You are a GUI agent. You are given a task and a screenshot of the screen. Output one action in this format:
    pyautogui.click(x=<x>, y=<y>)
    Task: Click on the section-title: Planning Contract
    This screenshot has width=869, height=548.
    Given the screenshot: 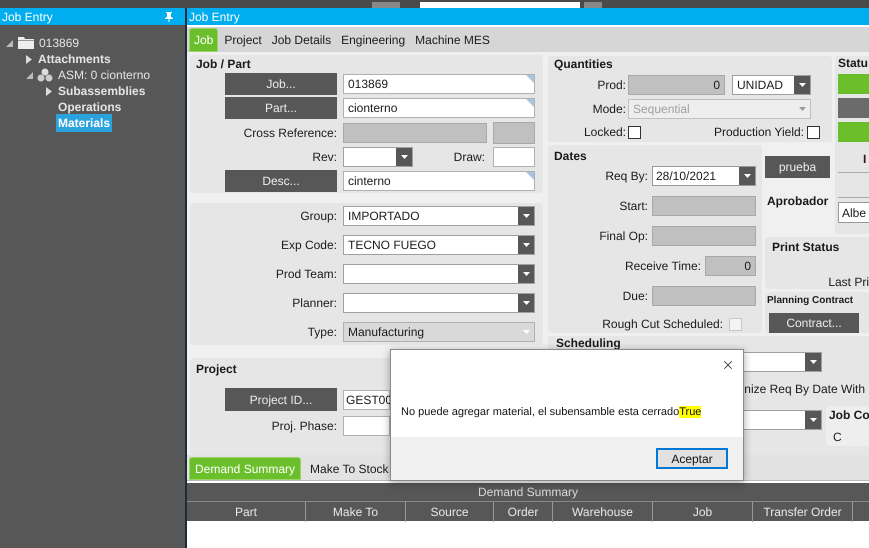 What is the action you would take?
    pyautogui.click(x=810, y=301)
    